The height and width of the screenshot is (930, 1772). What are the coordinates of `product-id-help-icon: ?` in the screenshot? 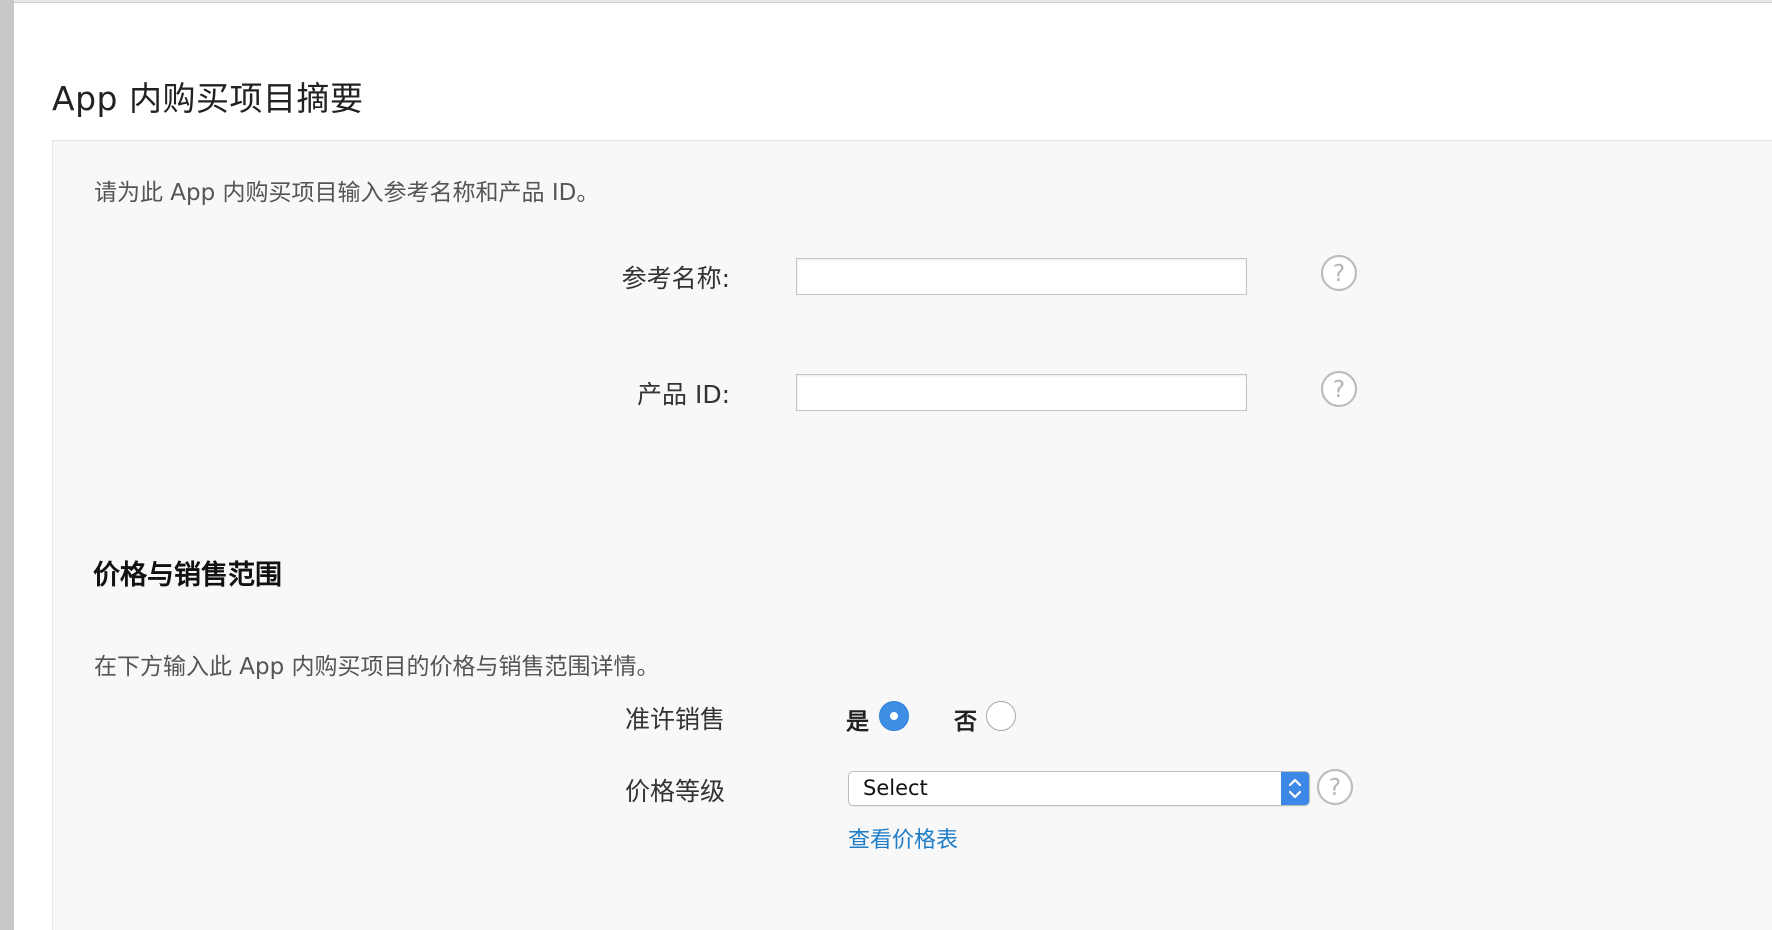 It's located at (1339, 389).